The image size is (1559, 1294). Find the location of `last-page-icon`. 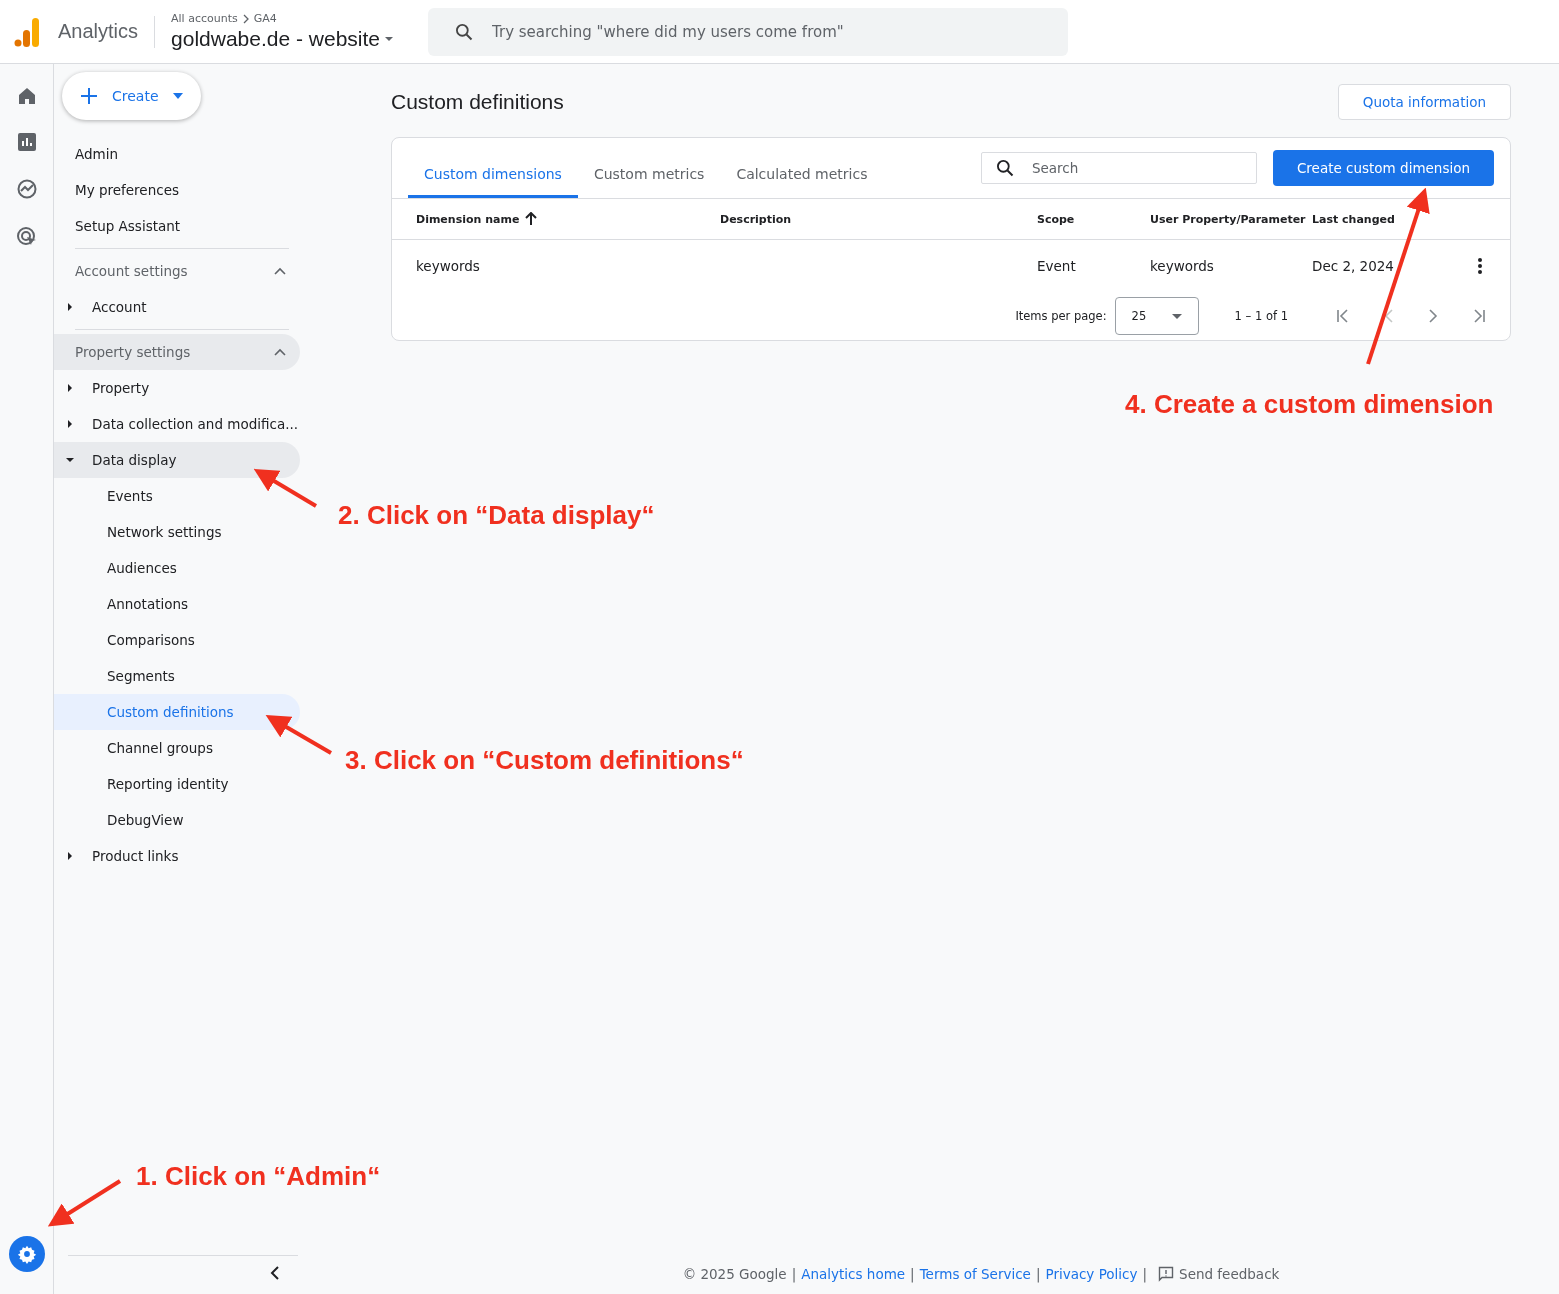

last-page-icon is located at coordinates (1479, 316).